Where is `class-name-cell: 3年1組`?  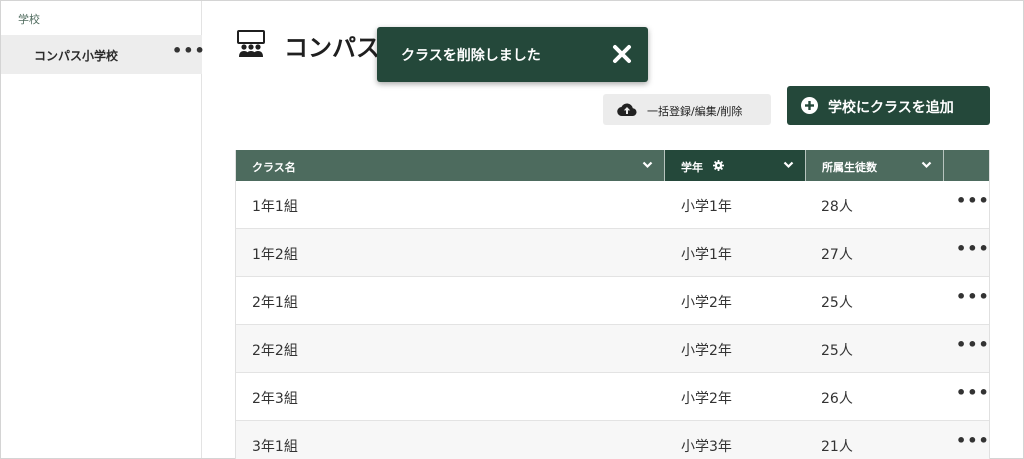 class-name-cell: 3年1組 is located at coordinates (275, 447).